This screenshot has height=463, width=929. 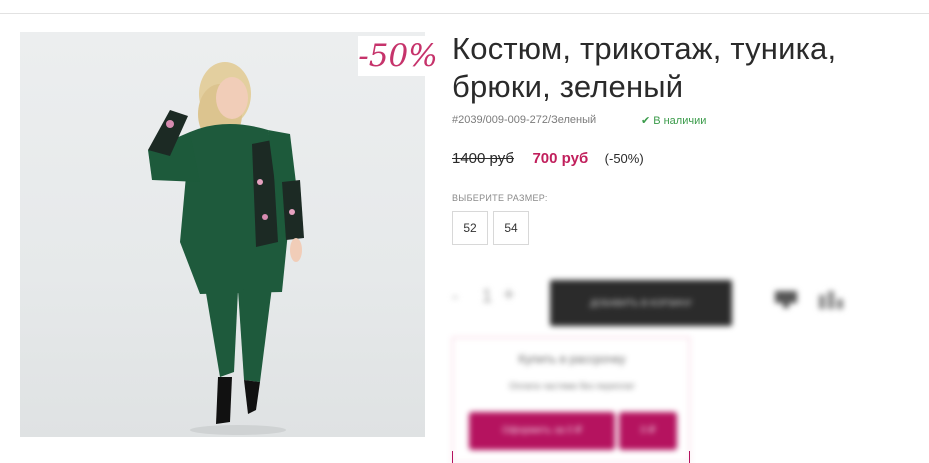 What do you see at coordinates (786, 299) in the screenshot?
I see `heart-icon` at bounding box center [786, 299].